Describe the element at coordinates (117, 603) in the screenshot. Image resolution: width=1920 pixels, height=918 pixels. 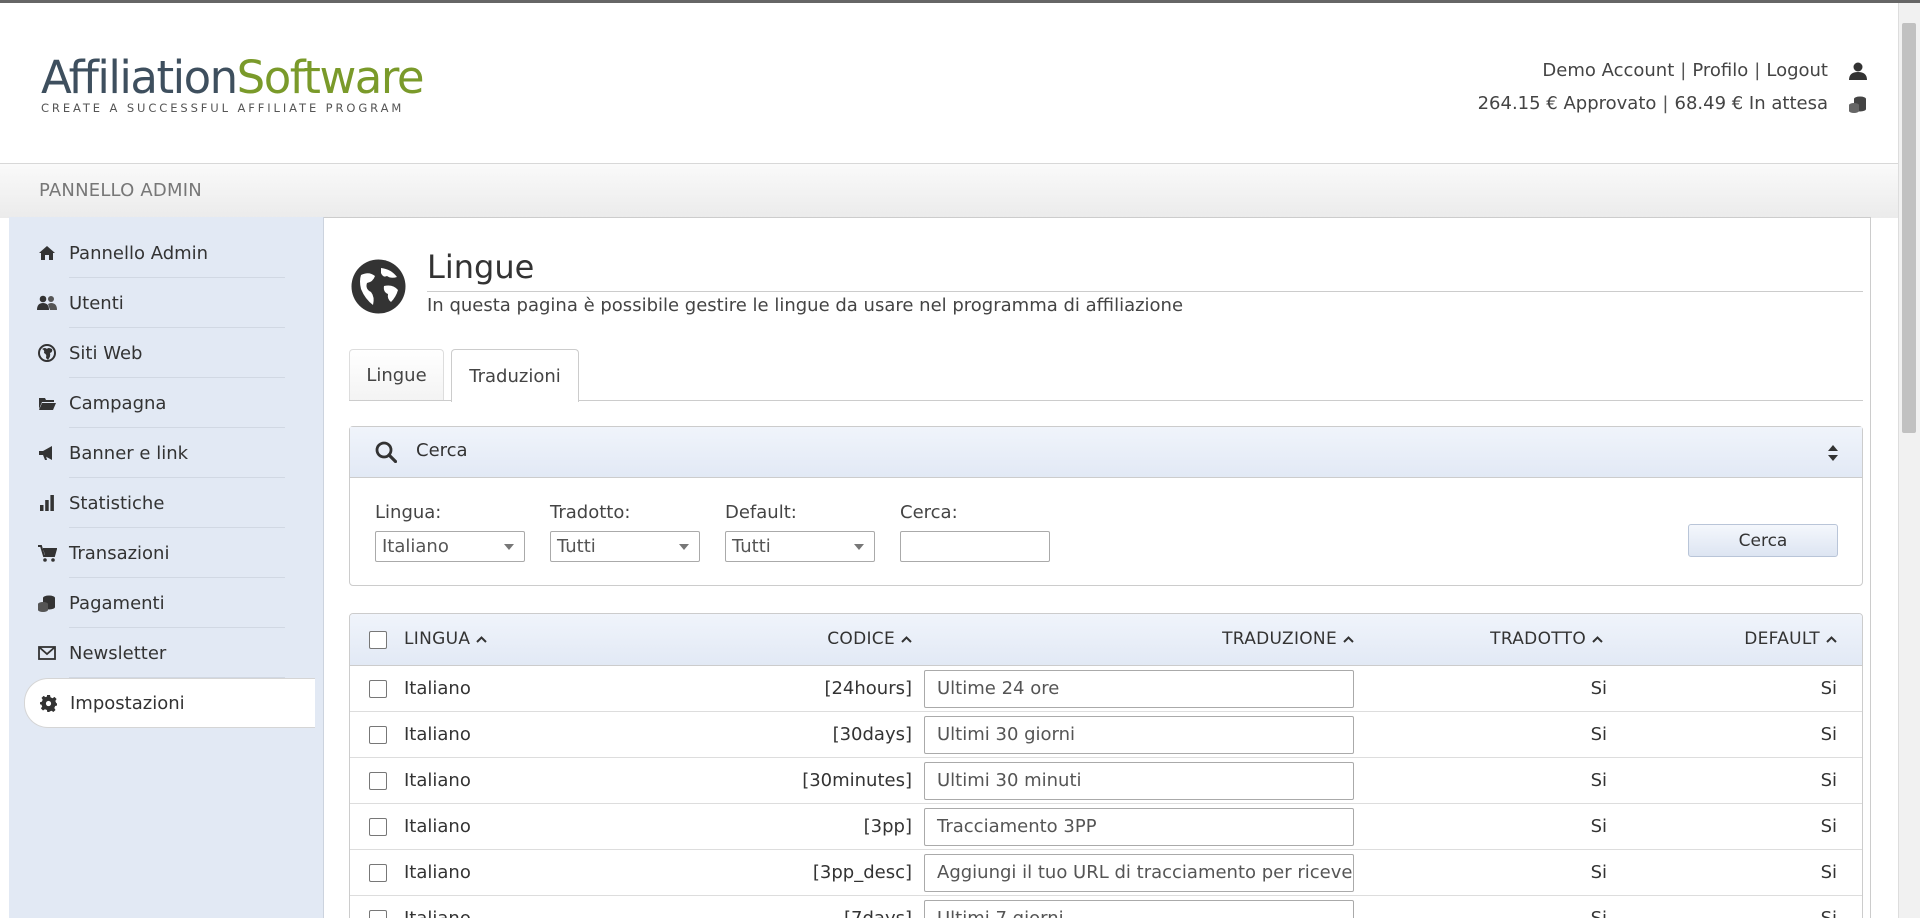
I see `sidebar-item-label: Pagamenti` at that location.